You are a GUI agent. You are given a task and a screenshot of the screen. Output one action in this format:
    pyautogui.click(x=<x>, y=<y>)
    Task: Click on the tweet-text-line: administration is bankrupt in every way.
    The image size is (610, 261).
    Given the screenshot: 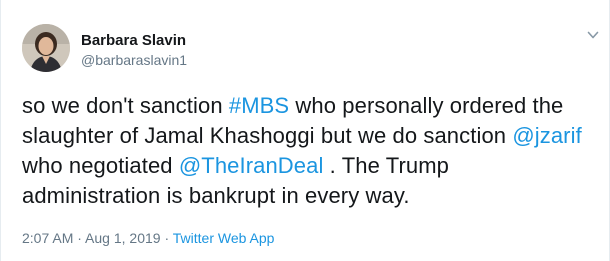 What is the action you would take?
    pyautogui.click(x=312, y=196)
    